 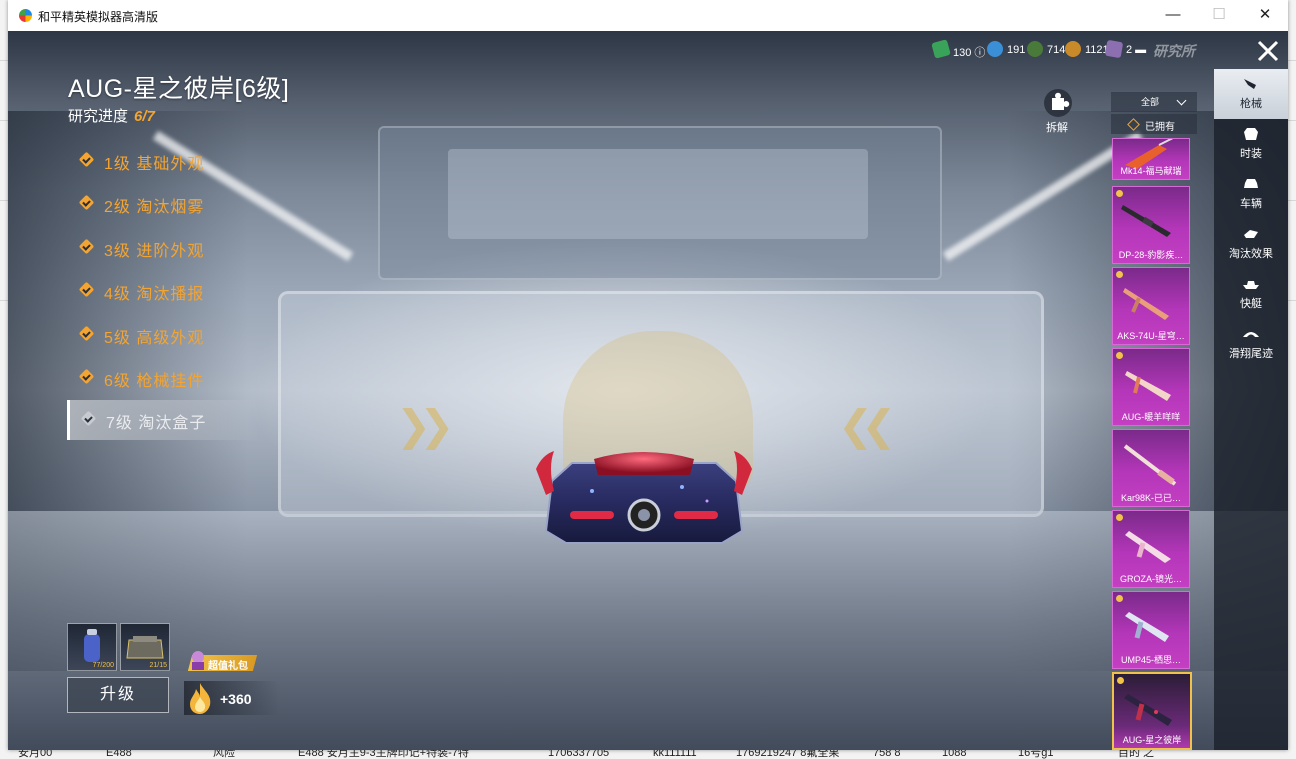 I want to click on minimize-button: —, so click(x=1173, y=15).